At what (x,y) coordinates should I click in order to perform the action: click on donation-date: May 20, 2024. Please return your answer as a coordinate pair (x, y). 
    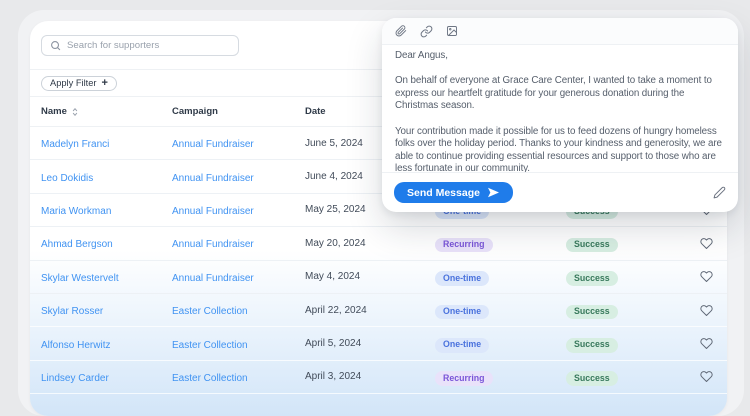
    Looking at the image, I should click on (335, 243).